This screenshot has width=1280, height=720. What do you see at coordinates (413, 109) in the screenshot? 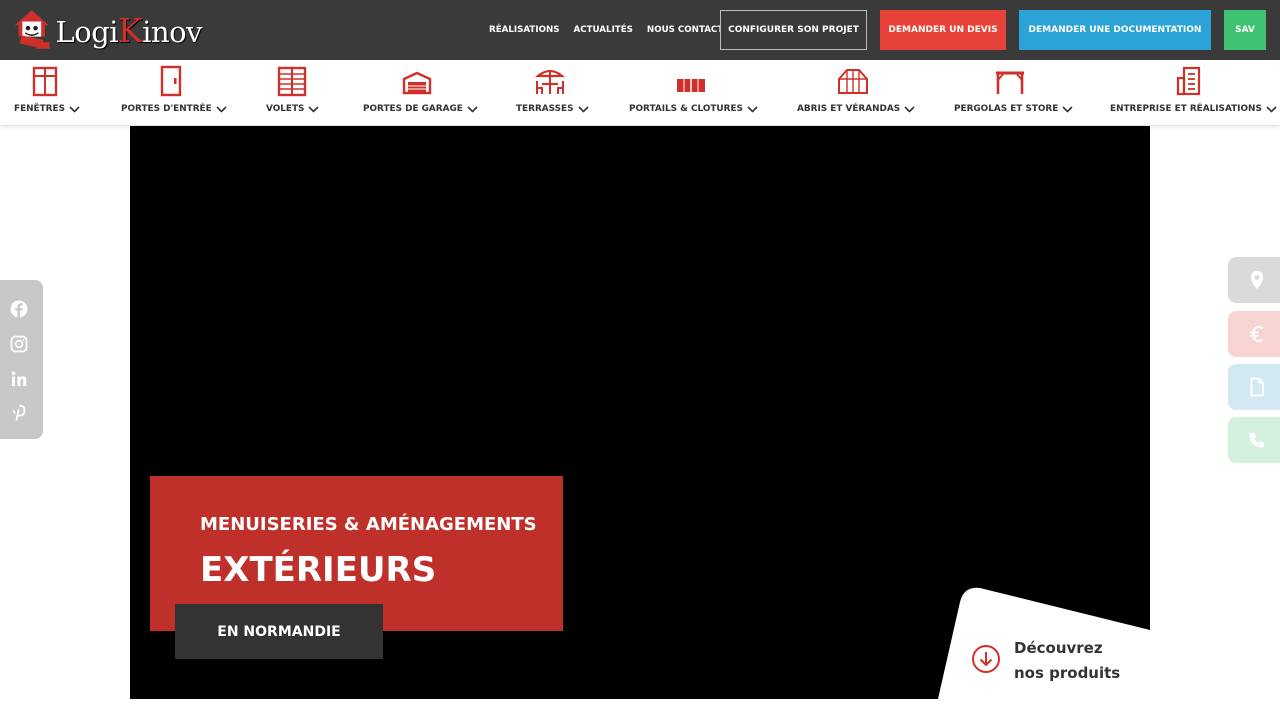
I see `category-label: PORTES DE GARAGE` at bounding box center [413, 109].